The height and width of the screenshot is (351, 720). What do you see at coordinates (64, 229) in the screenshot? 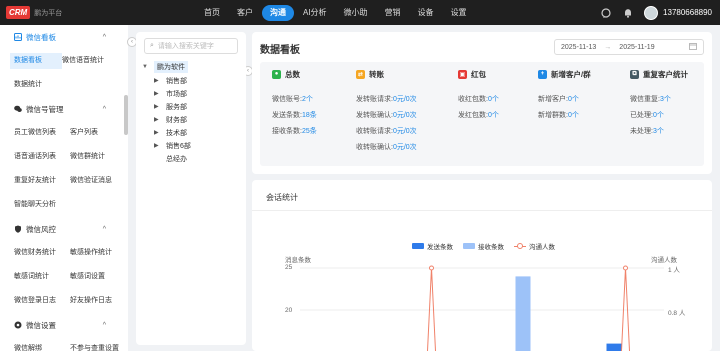
I see `sidebar-group-2: 微信风控 ^` at bounding box center [64, 229].